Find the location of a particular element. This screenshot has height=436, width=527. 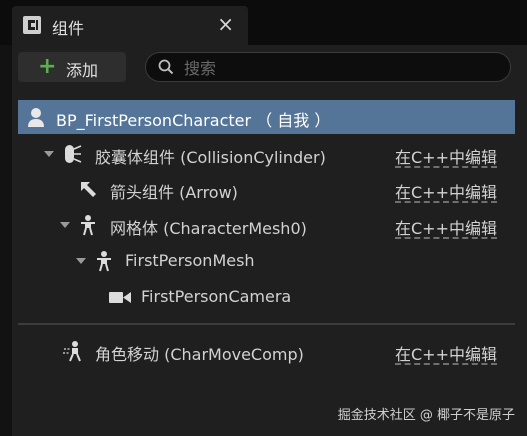

tree-row-arrow: 箭头组件 (Arrow) 在C++中编辑 is located at coordinates (266, 189).